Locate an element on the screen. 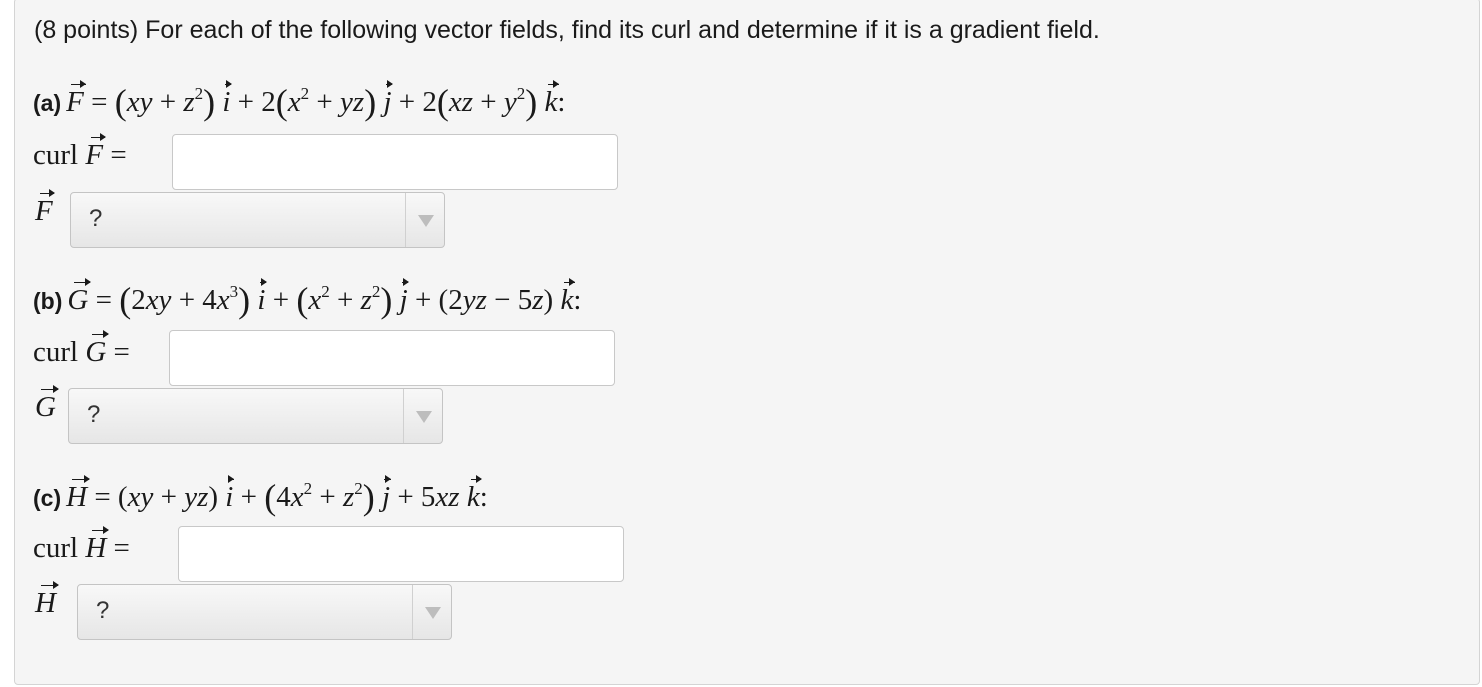 The image size is (1482, 687). part-c-tag: (c) is located at coordinates (47, 498).